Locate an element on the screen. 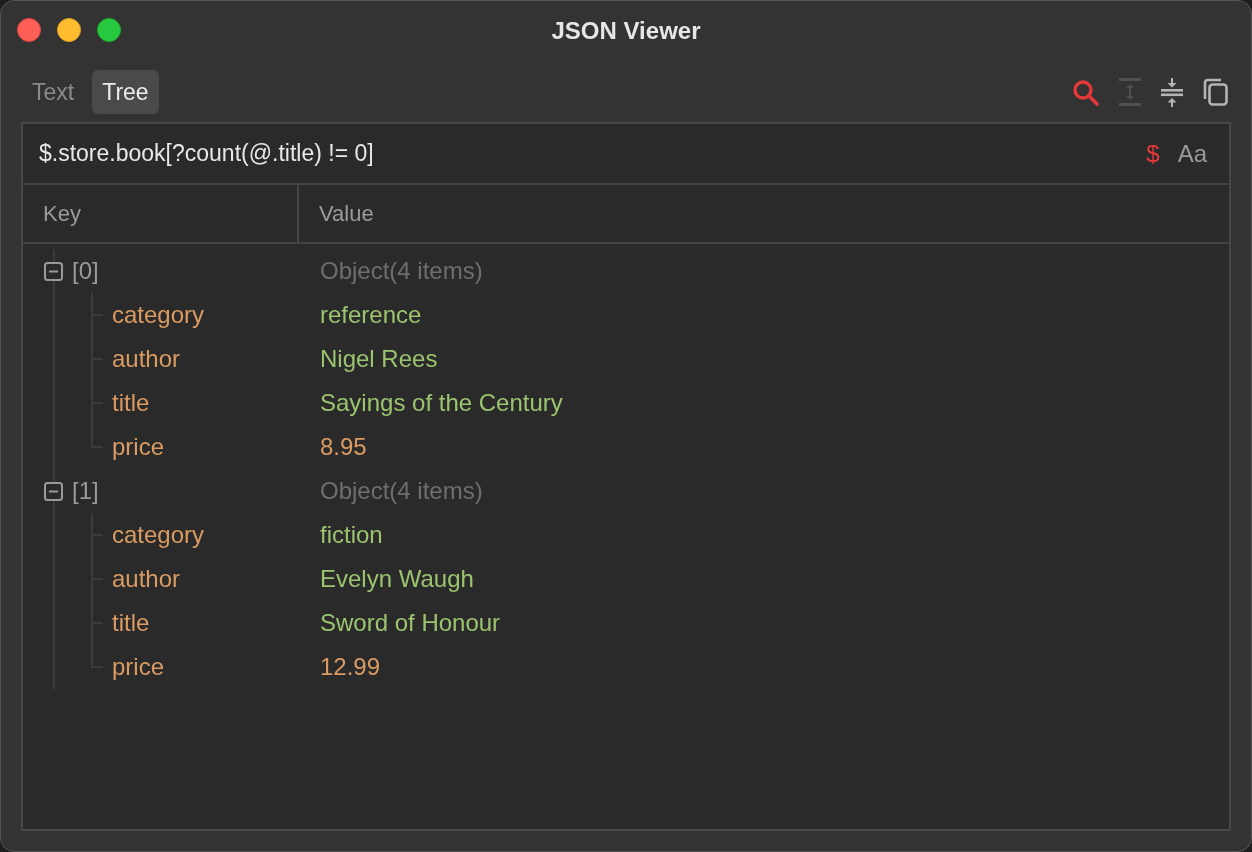 Image resolution: width=1252 pixels, height=852 pixels. column-header: Key is located at coordinates (62, 213).